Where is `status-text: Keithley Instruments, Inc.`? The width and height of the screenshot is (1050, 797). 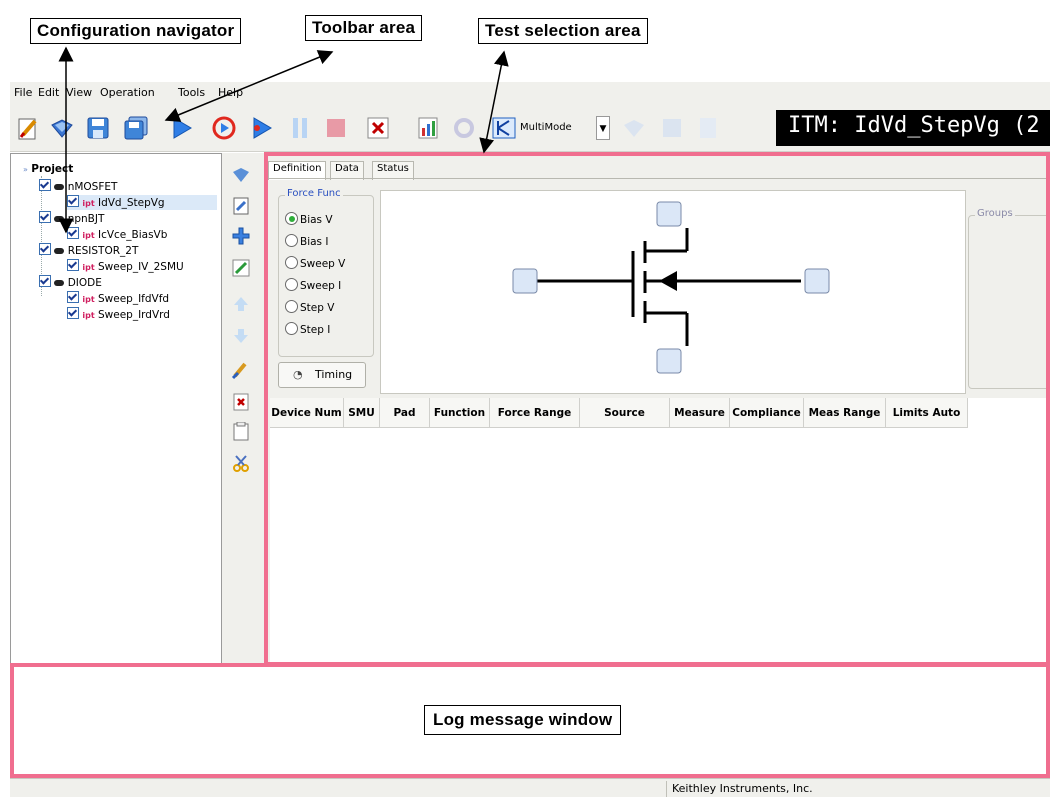
status-text: Keithley Instruments, Inc. is located at coordinates (742, 788).